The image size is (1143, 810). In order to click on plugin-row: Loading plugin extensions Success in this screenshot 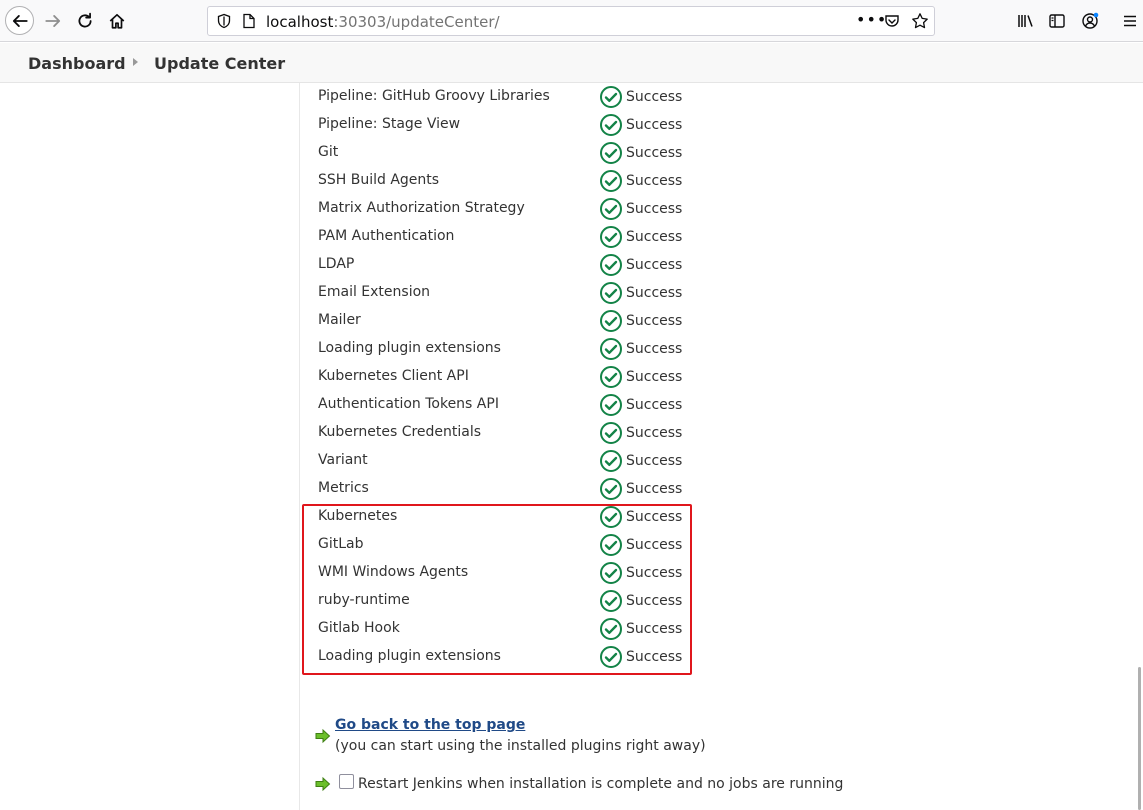, I will do `click(508, 350)`.